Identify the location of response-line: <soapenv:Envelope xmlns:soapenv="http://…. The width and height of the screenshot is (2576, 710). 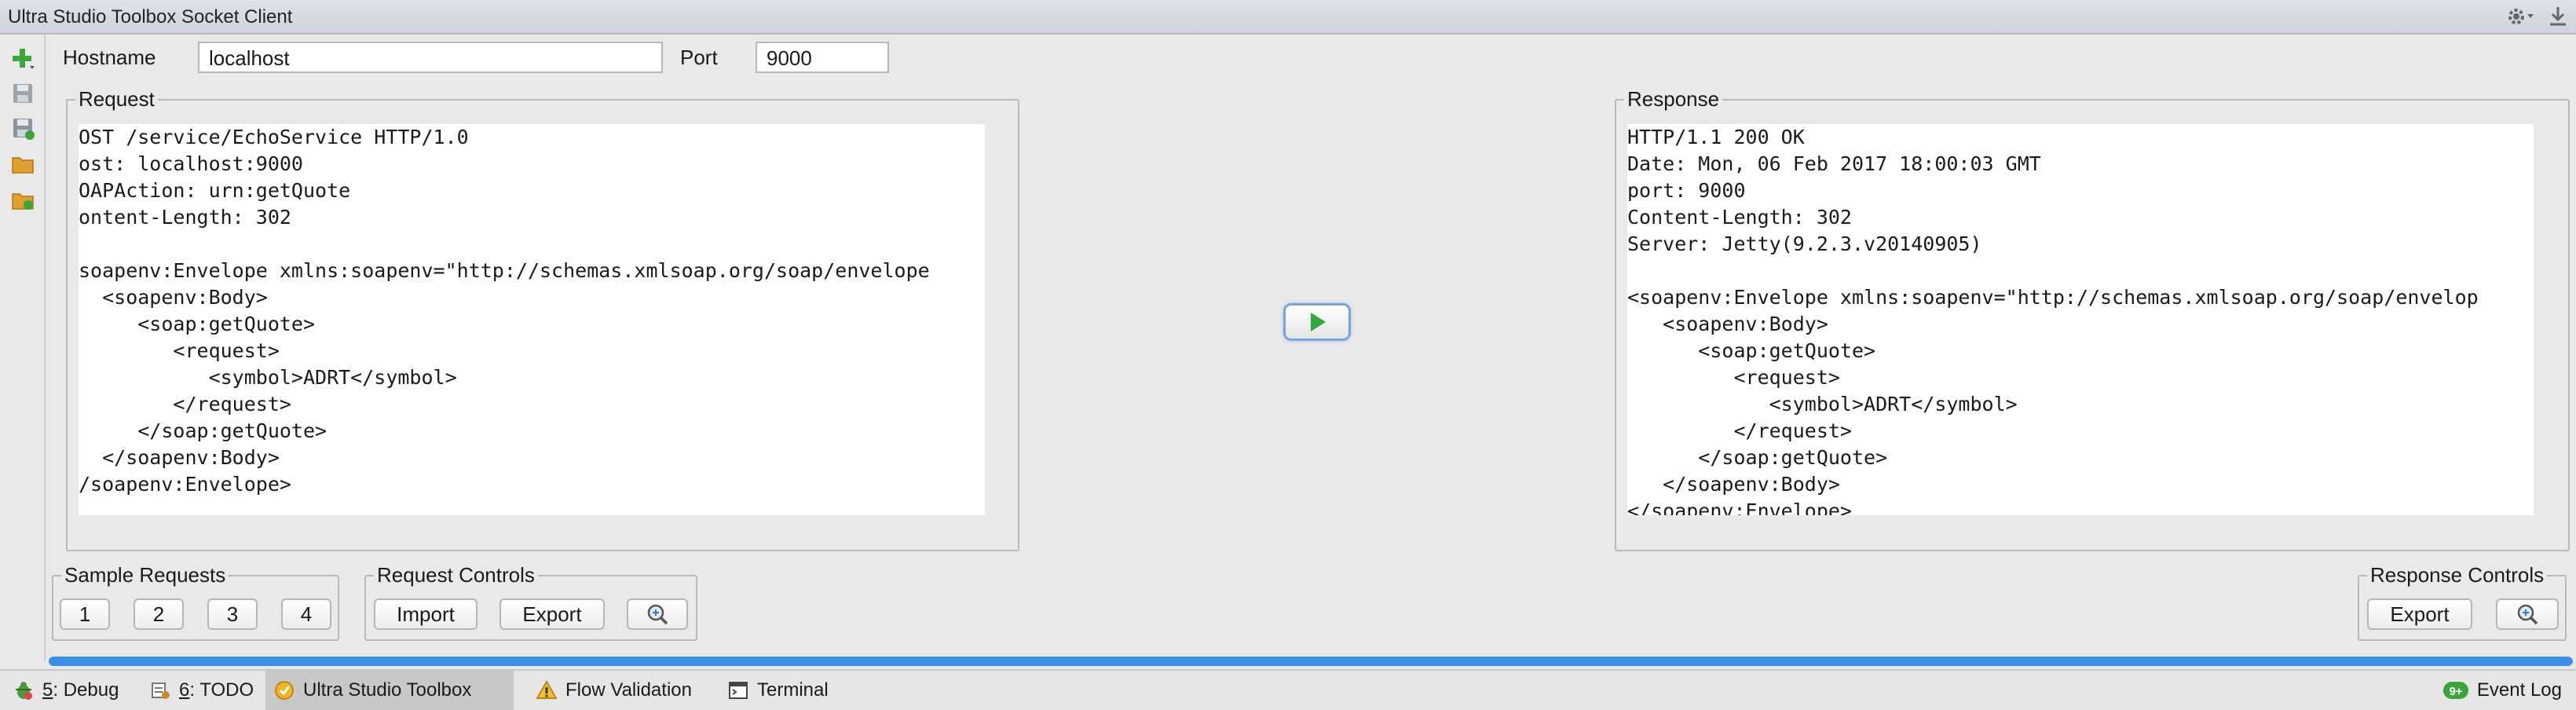
(2053, 297).